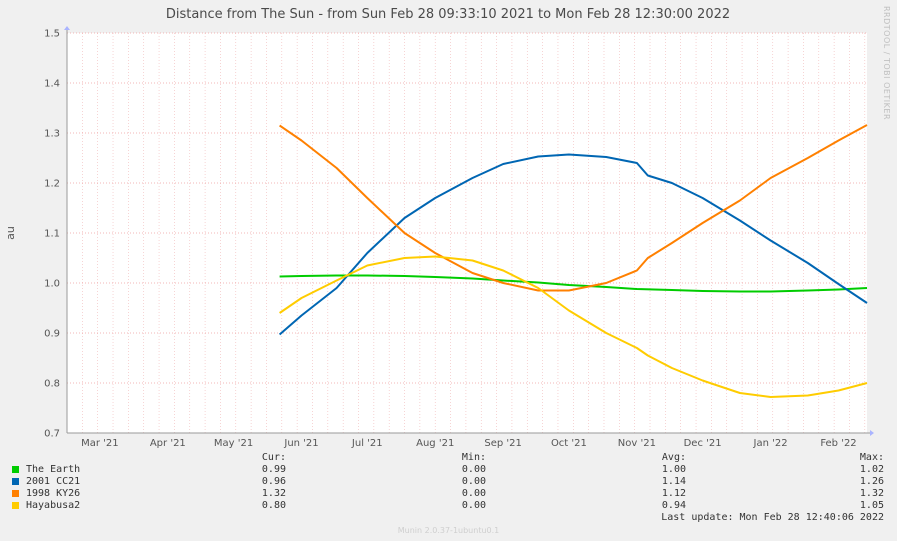  What do you see at coordinates (53, 469) in the screenshot?
I see `legend-series-name: The Earth` at bounding box center [53, 469].